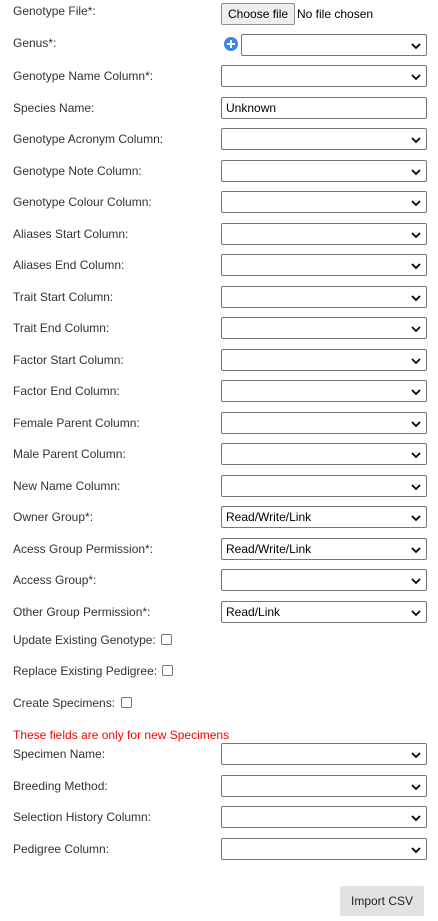  Describe the element at coordinates (231, 44) in the screenshot. I see `add-genus-icon` at that location.